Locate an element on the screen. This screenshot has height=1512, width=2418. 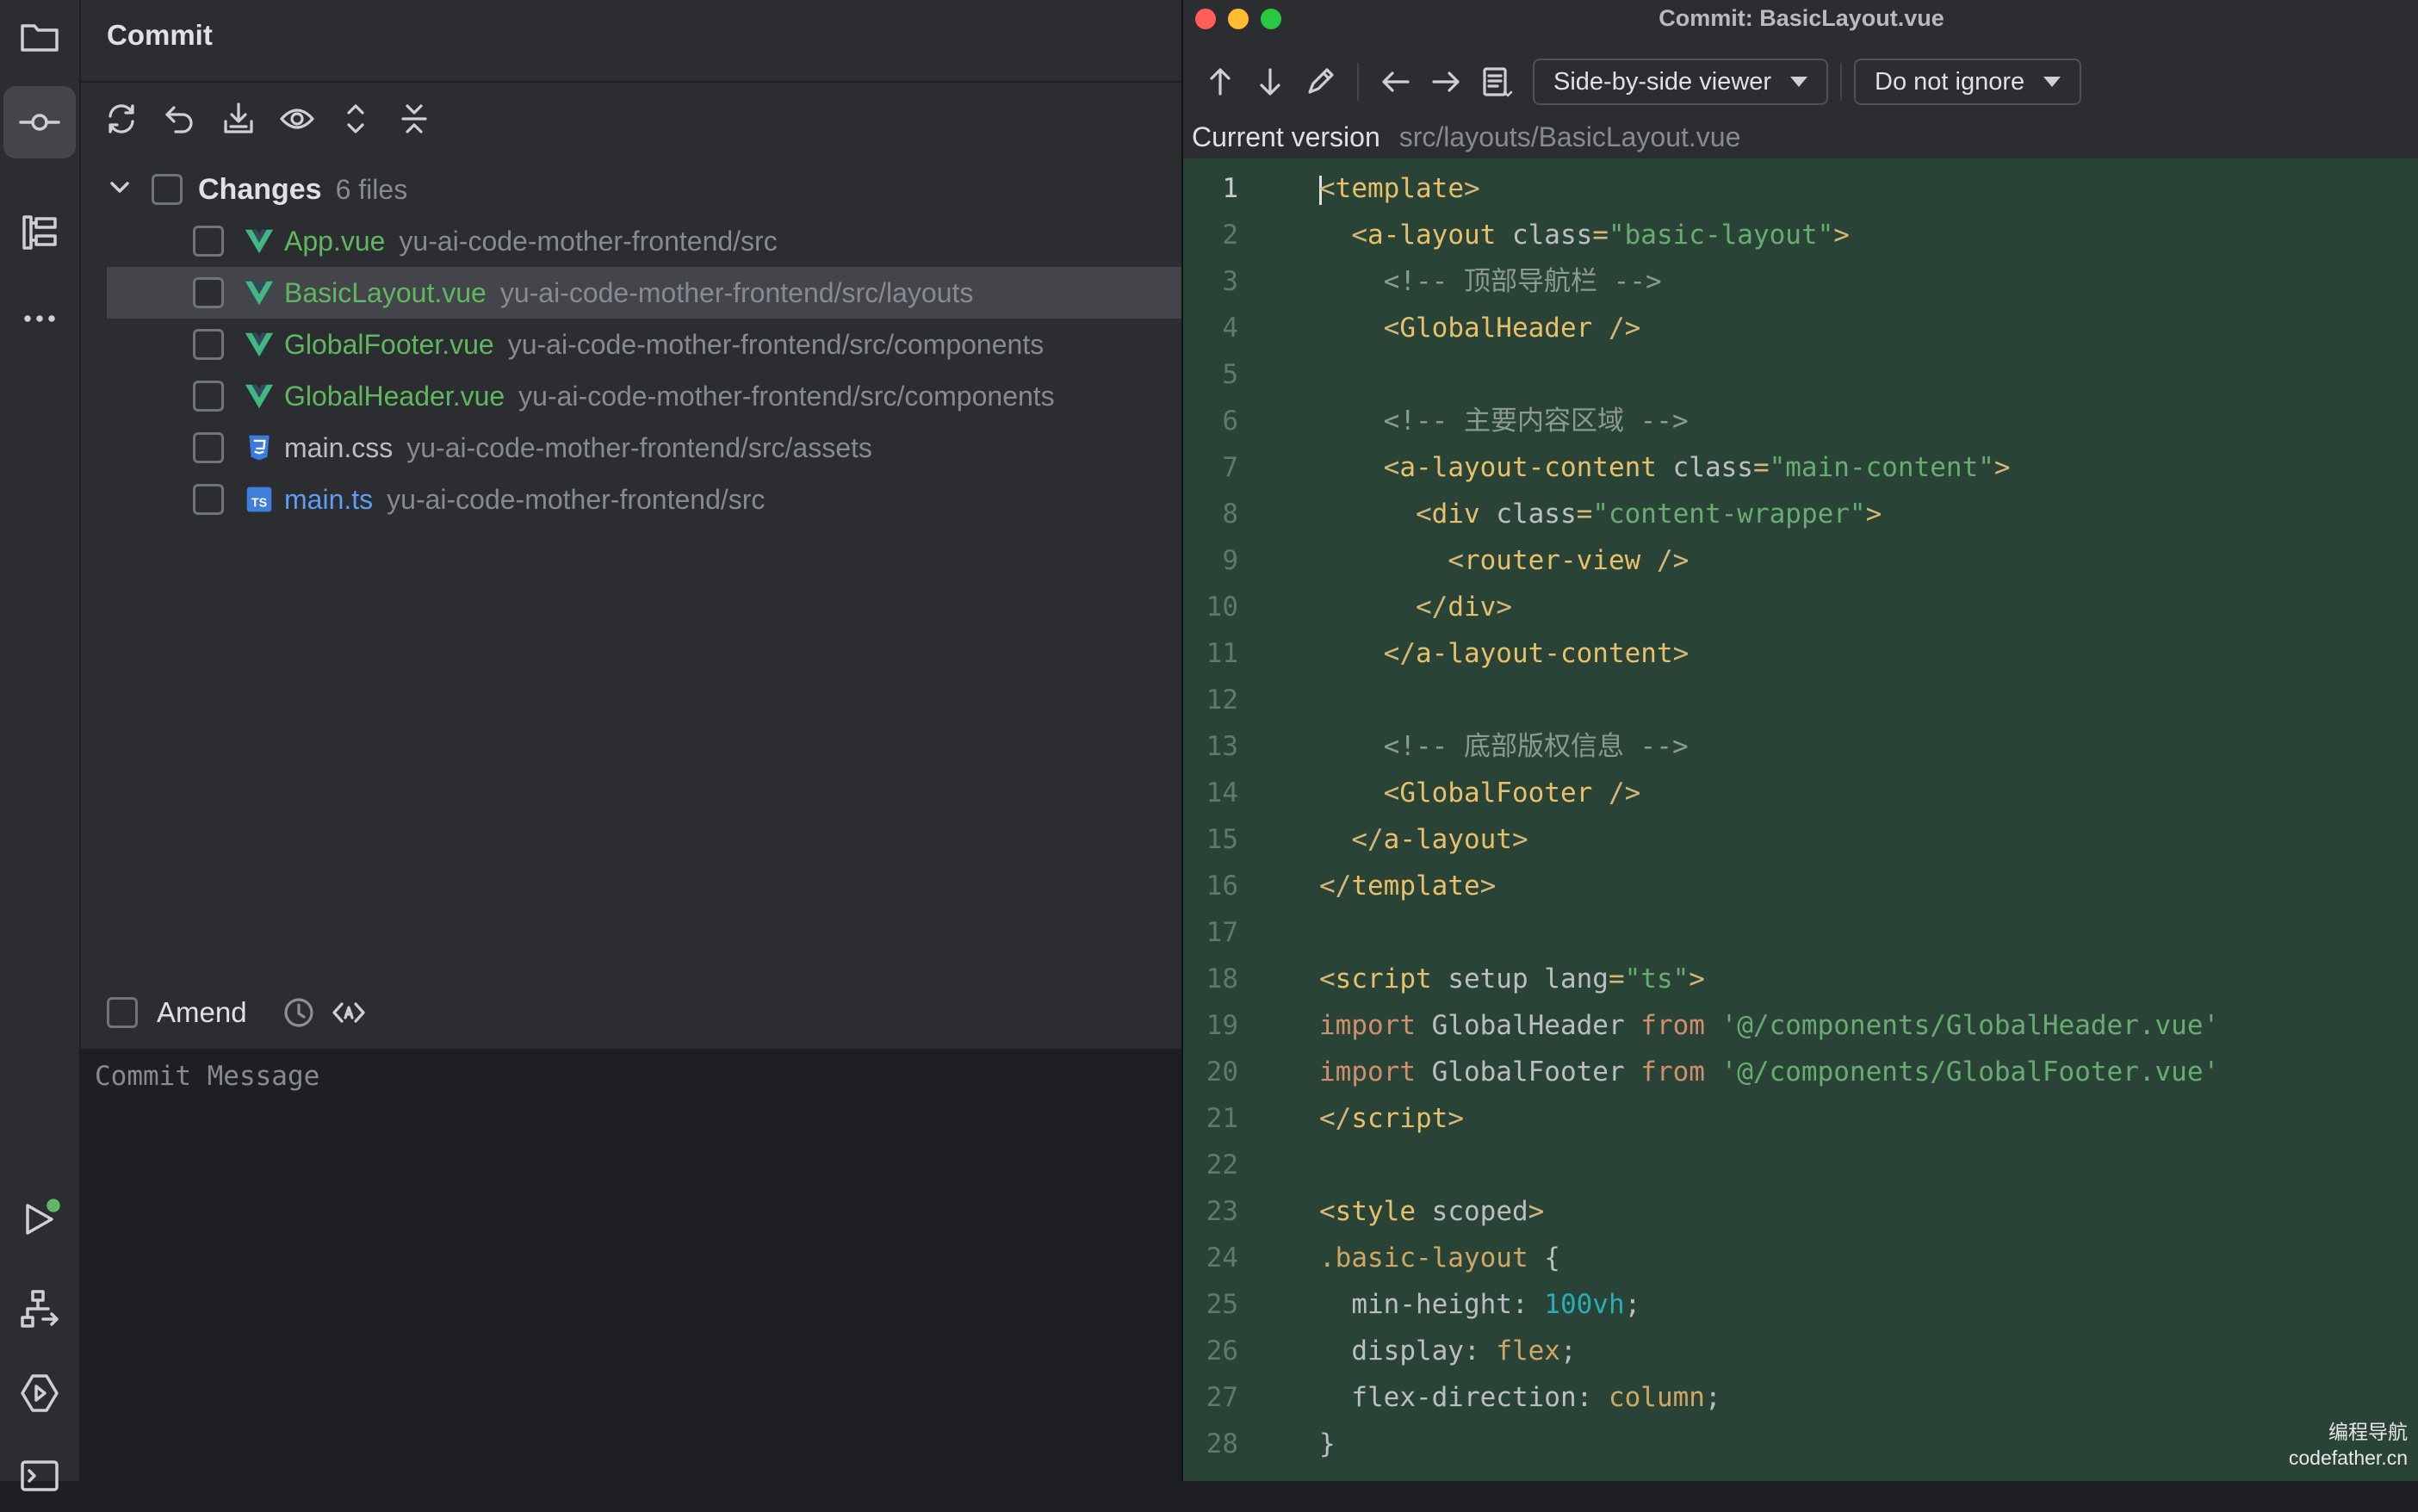
line-number: 22 is located at coordinates (1222, 1164).